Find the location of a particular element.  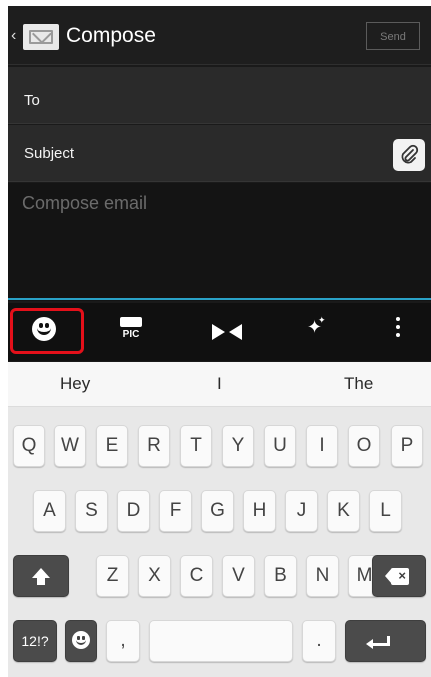

suggestion-bar: Hey I The is located at coordinates (219, 384).